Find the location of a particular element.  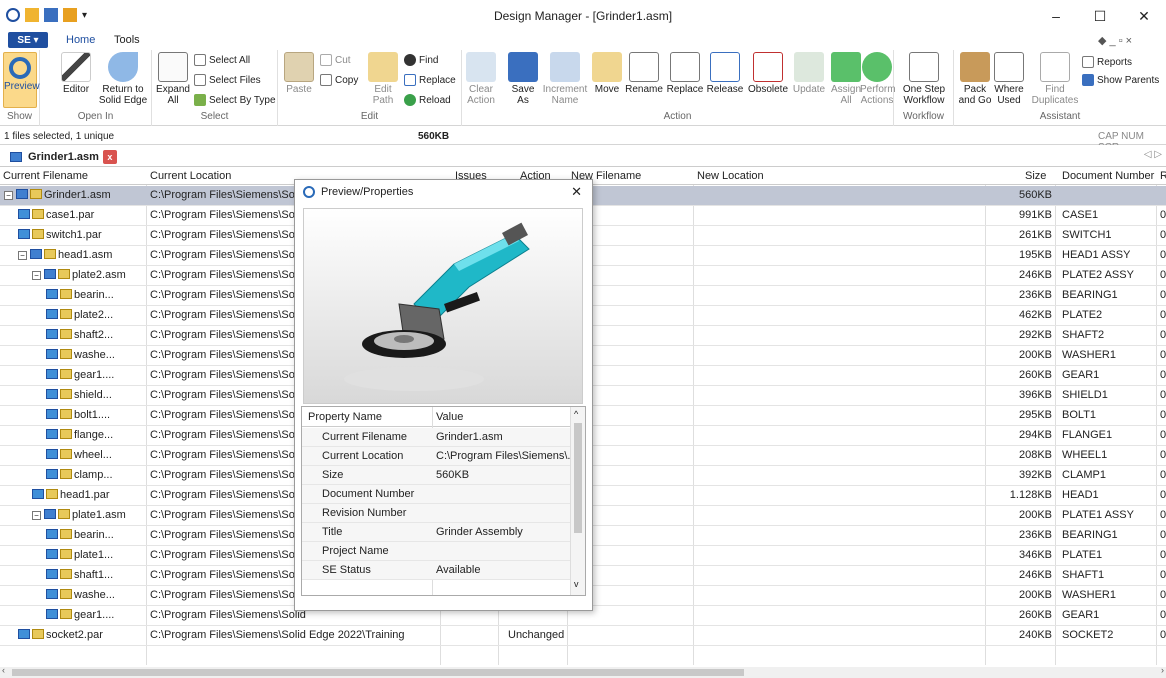

property-row: Project Name is located at coordinates (437, 551).